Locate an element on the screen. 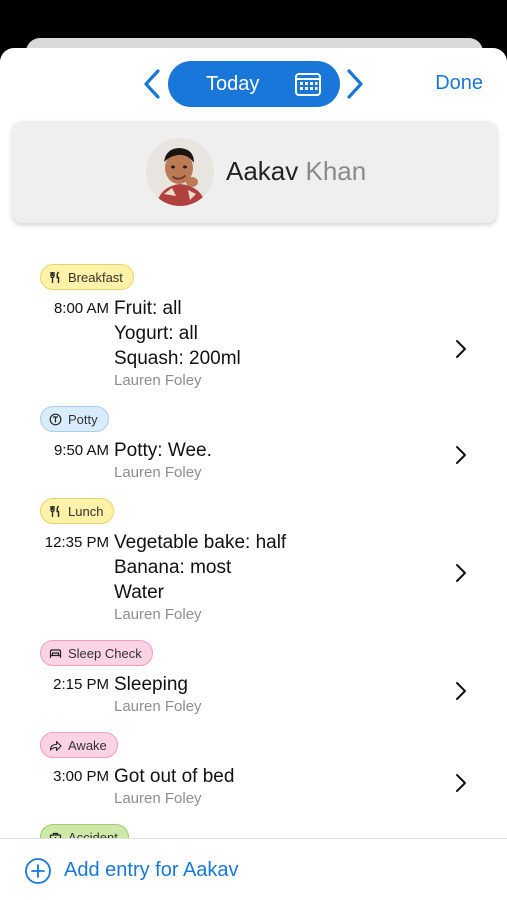 The image size is (507, 900). timeline-entry-accident: Accident is located at coordinates (253, 831).